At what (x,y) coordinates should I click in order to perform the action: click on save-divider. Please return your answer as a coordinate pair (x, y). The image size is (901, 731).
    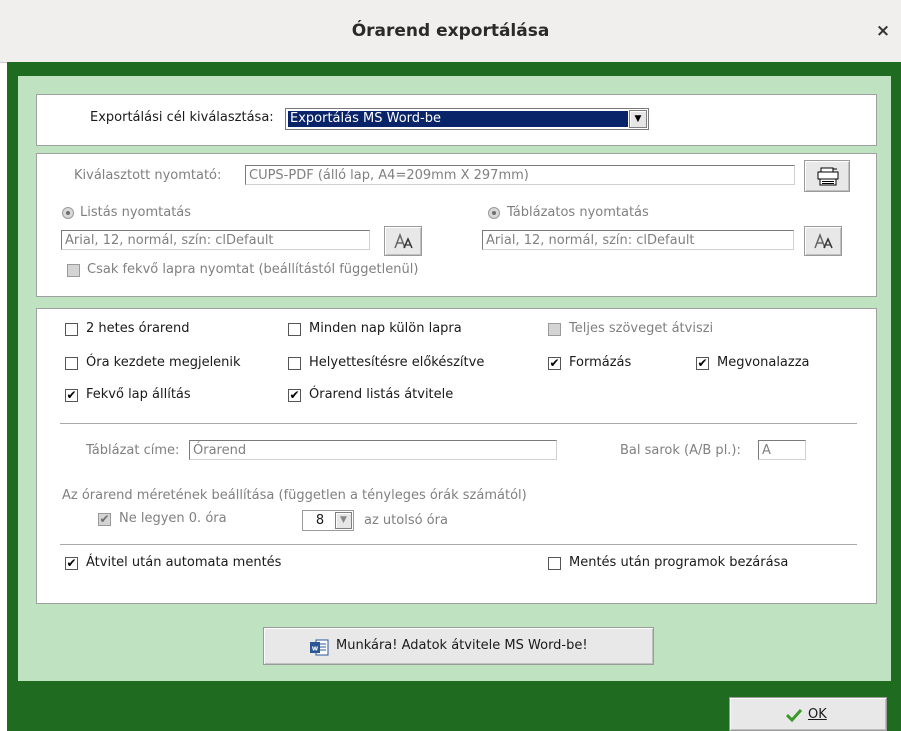
    Looking at the image, I should click on (458, 545).